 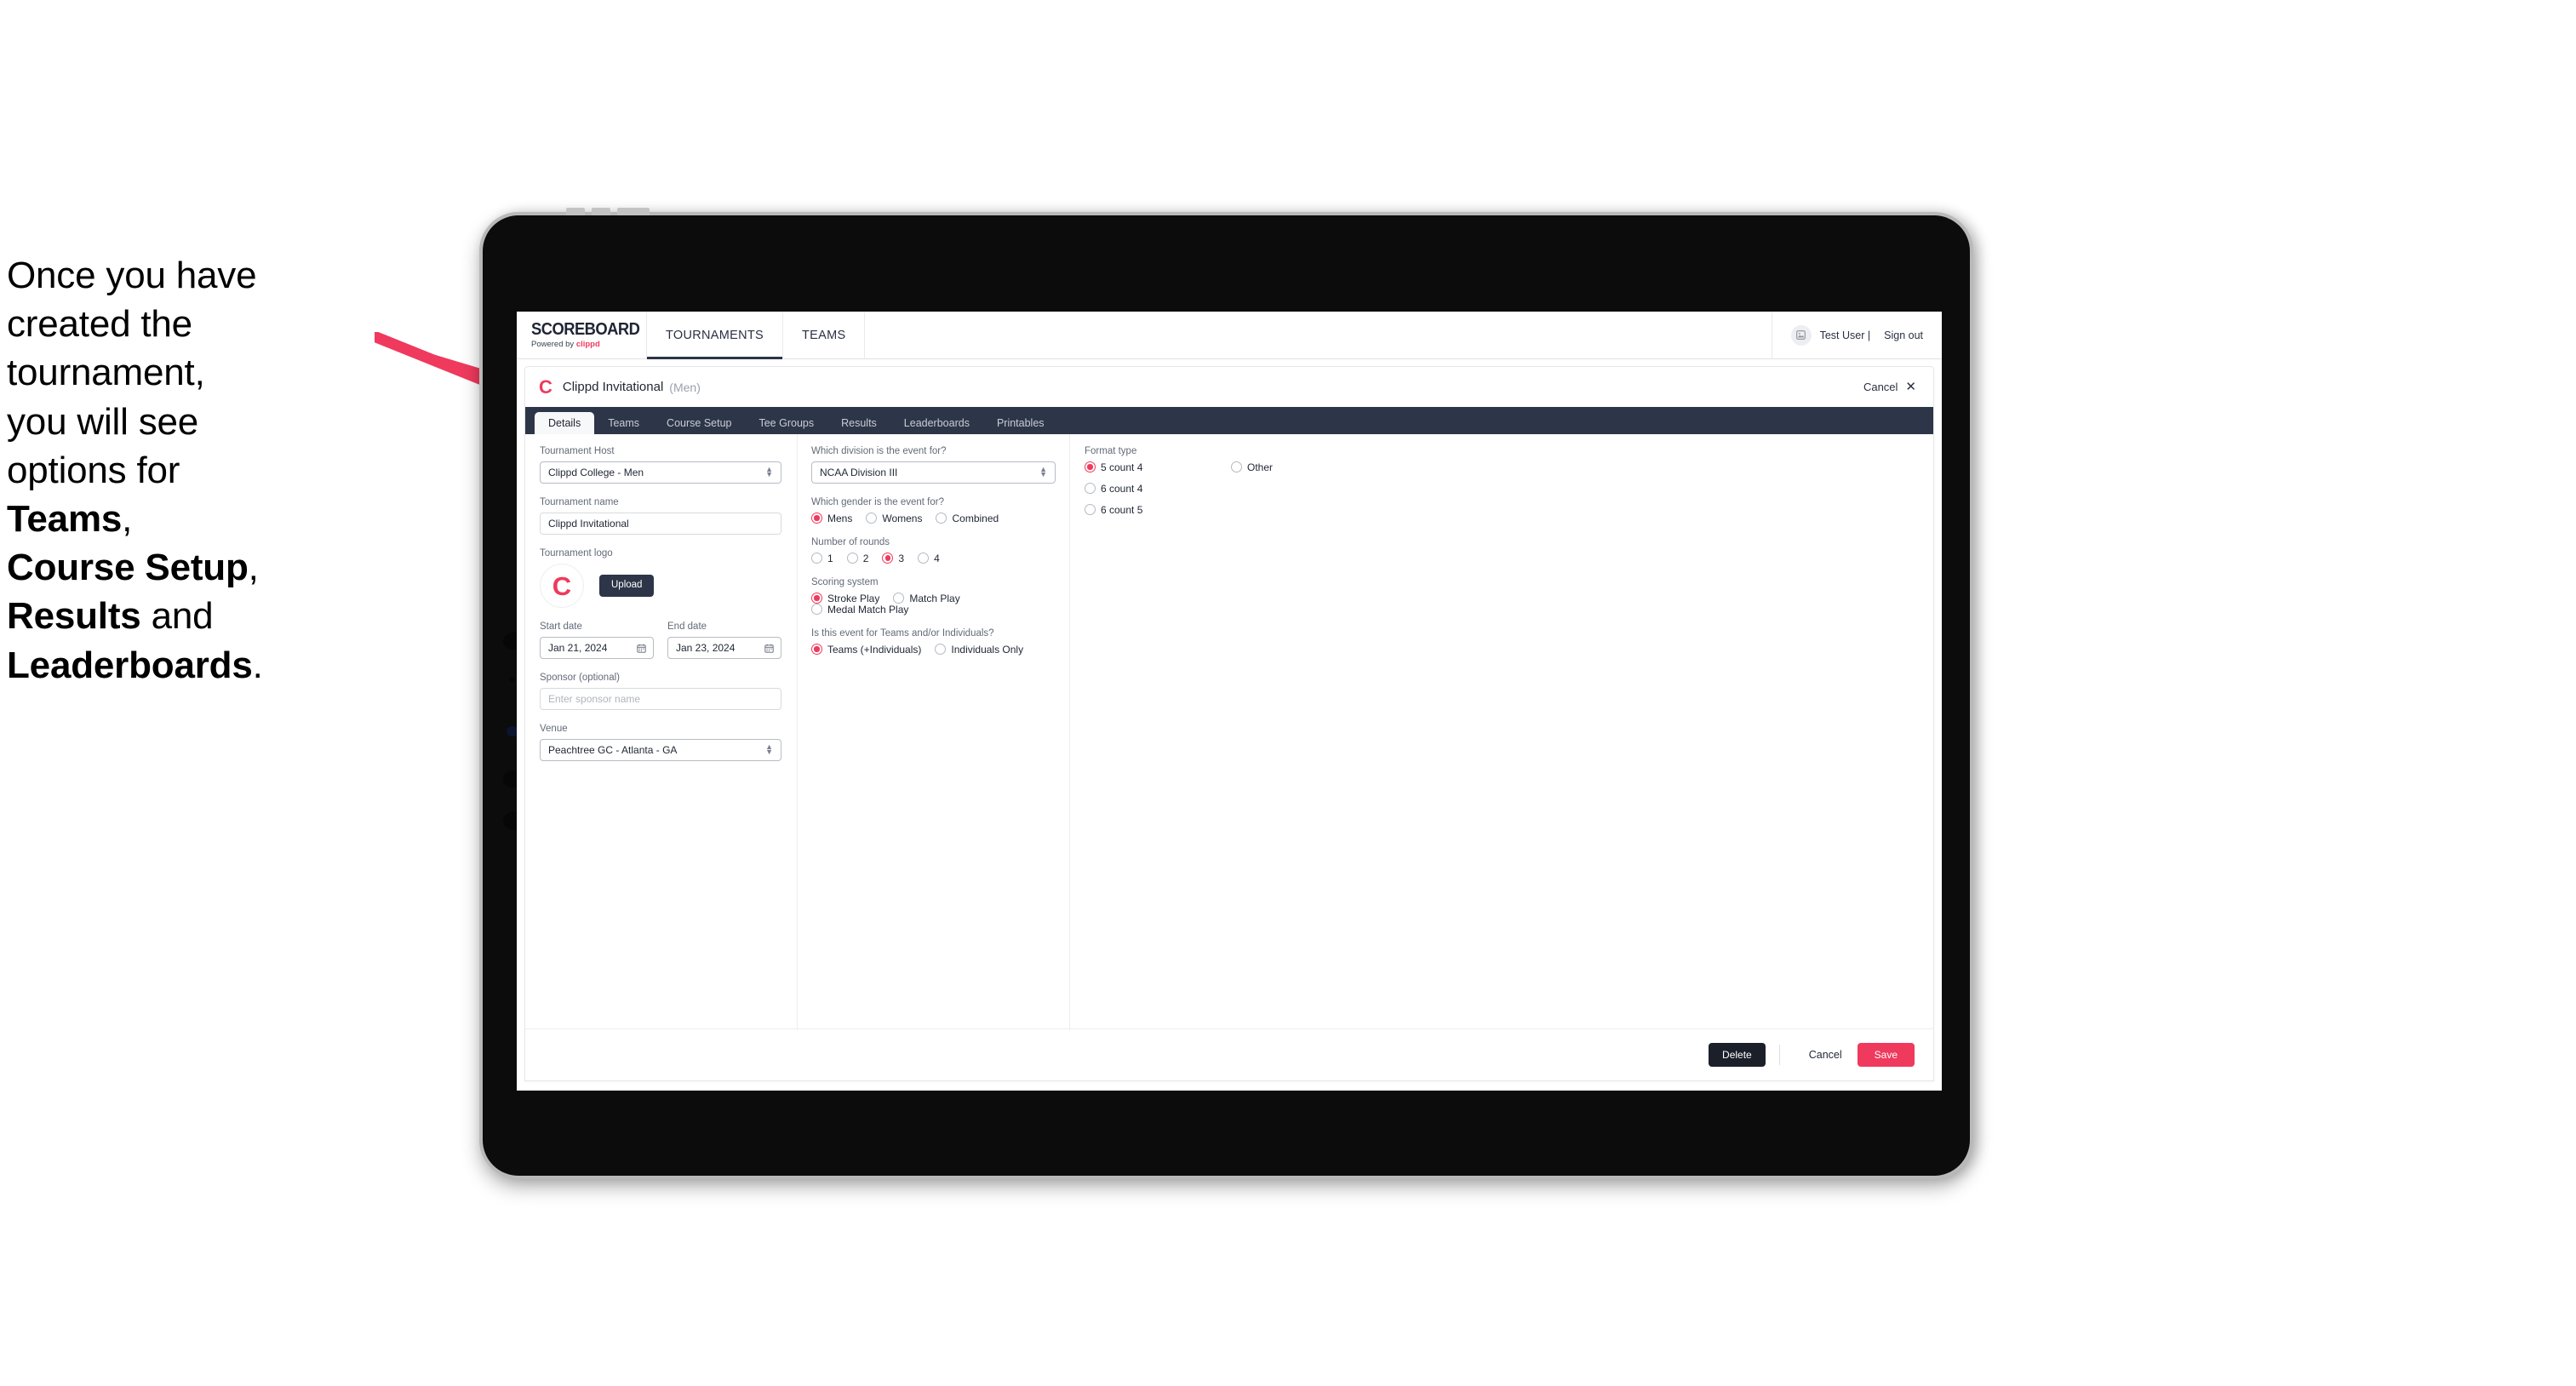 I want to click on gender-option-womens: Womens, so click(x=894, y=518).